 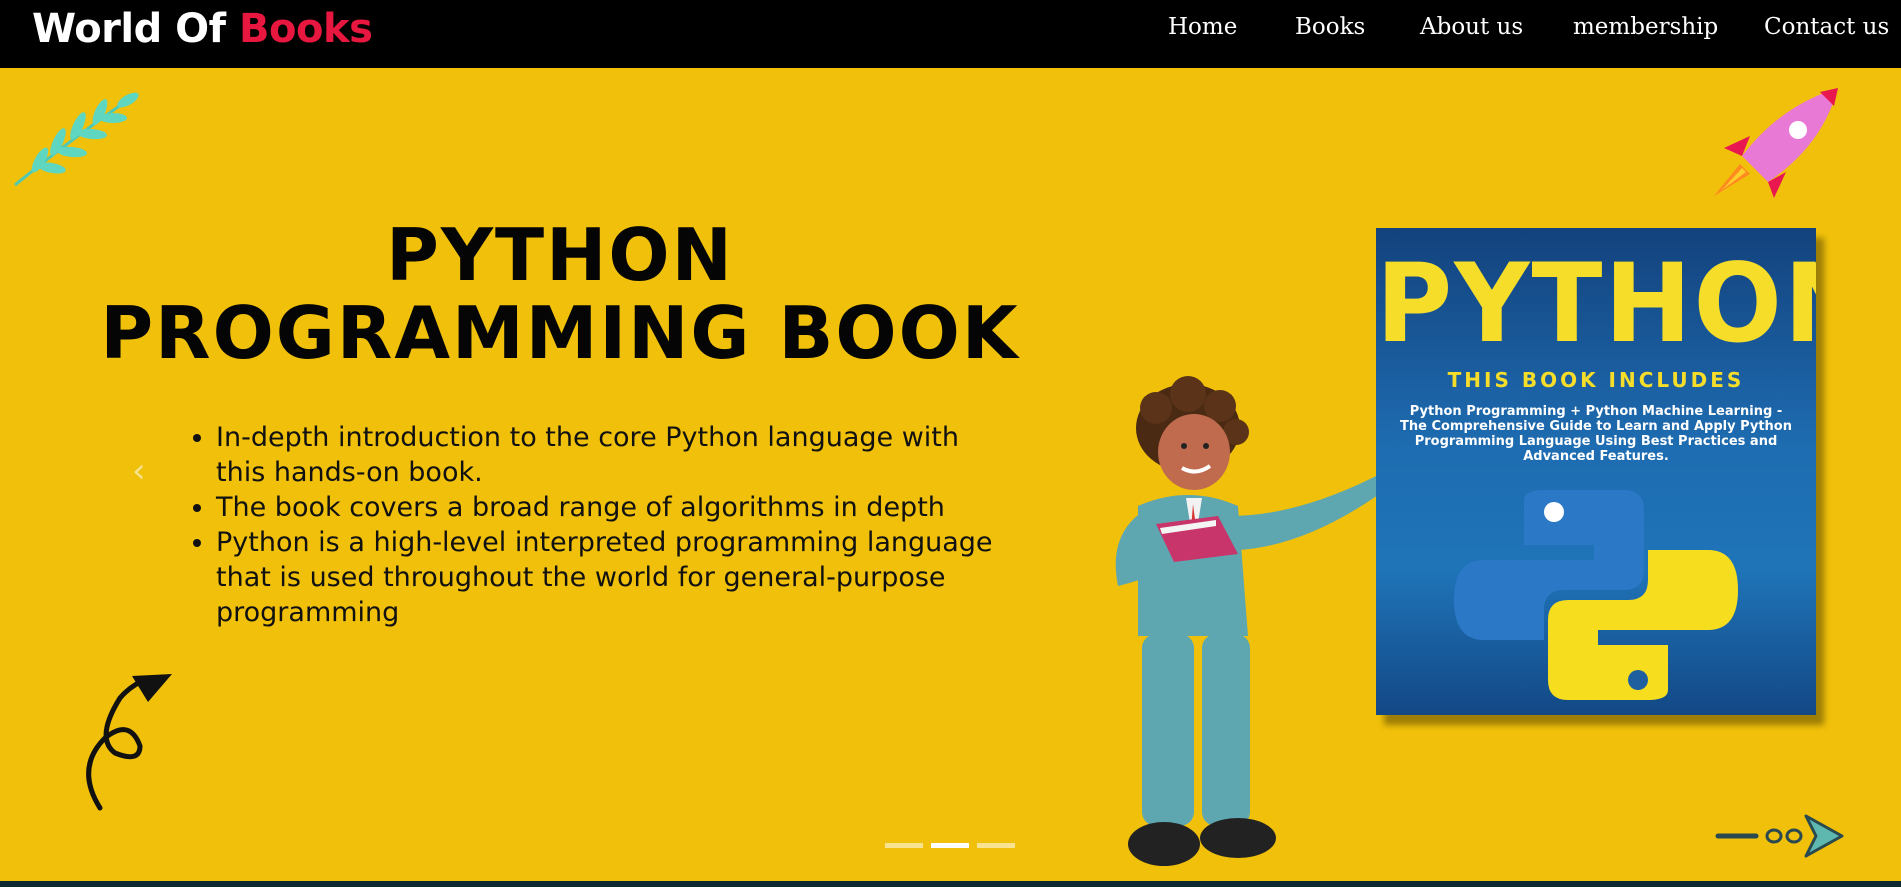 I want to click on carousel-indicators, so click(x=950, y=845).